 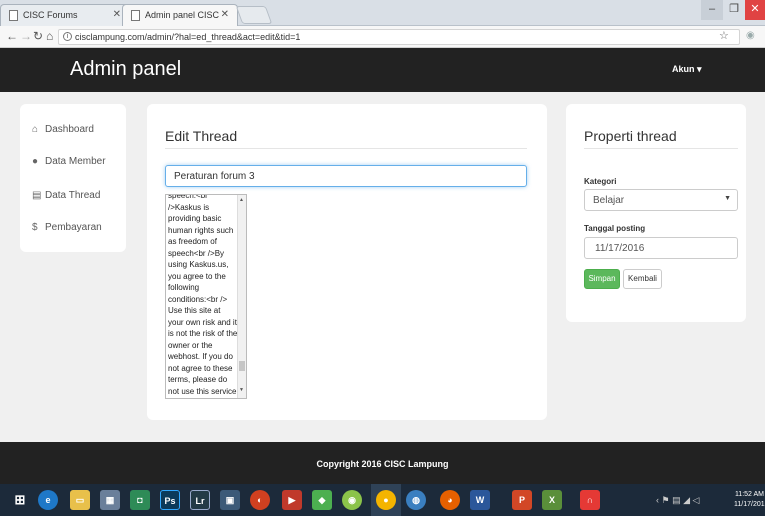 What do you see at coordinates (35, 227) in the screenshot?
I see `dollar-icon: $` at bounding box center [35, 227].